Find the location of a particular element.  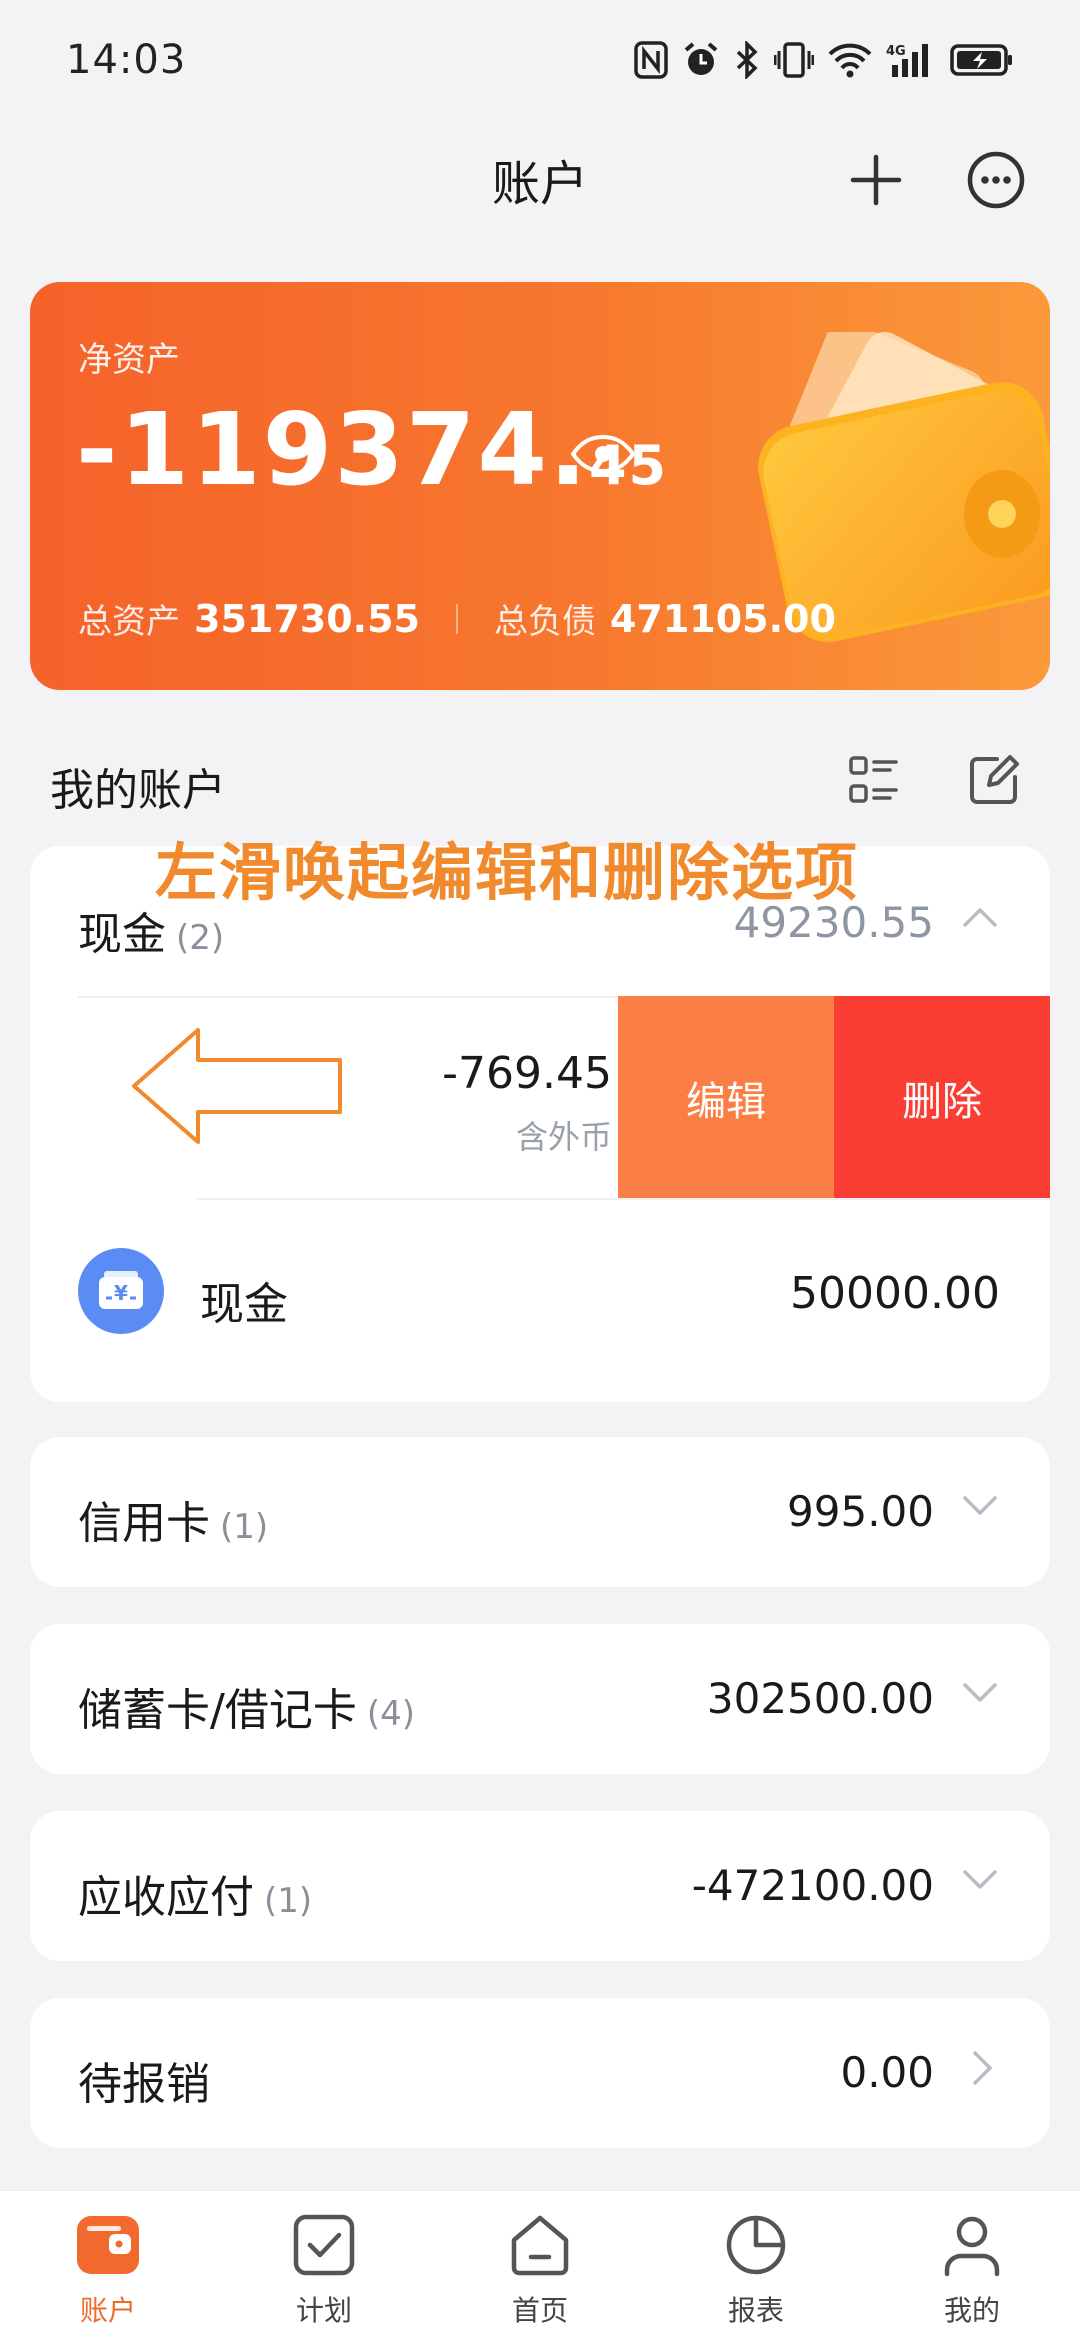

swiped-account-row: -769.45 含外币 编辑 删除 is located at coordinates (540, 1098).